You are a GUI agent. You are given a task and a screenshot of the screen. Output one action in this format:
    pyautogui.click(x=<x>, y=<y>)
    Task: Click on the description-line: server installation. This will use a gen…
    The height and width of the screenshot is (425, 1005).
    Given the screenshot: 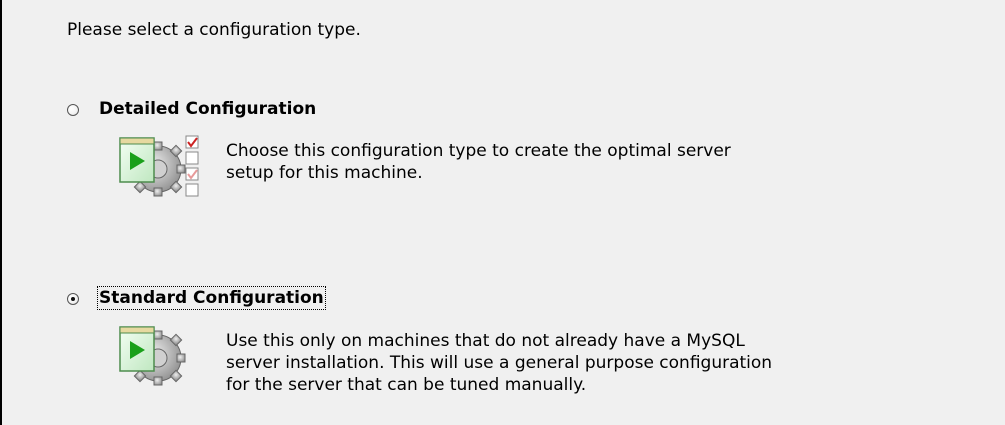 What is the action you would take?
    pyautogui.click(x=499, y=363)
    